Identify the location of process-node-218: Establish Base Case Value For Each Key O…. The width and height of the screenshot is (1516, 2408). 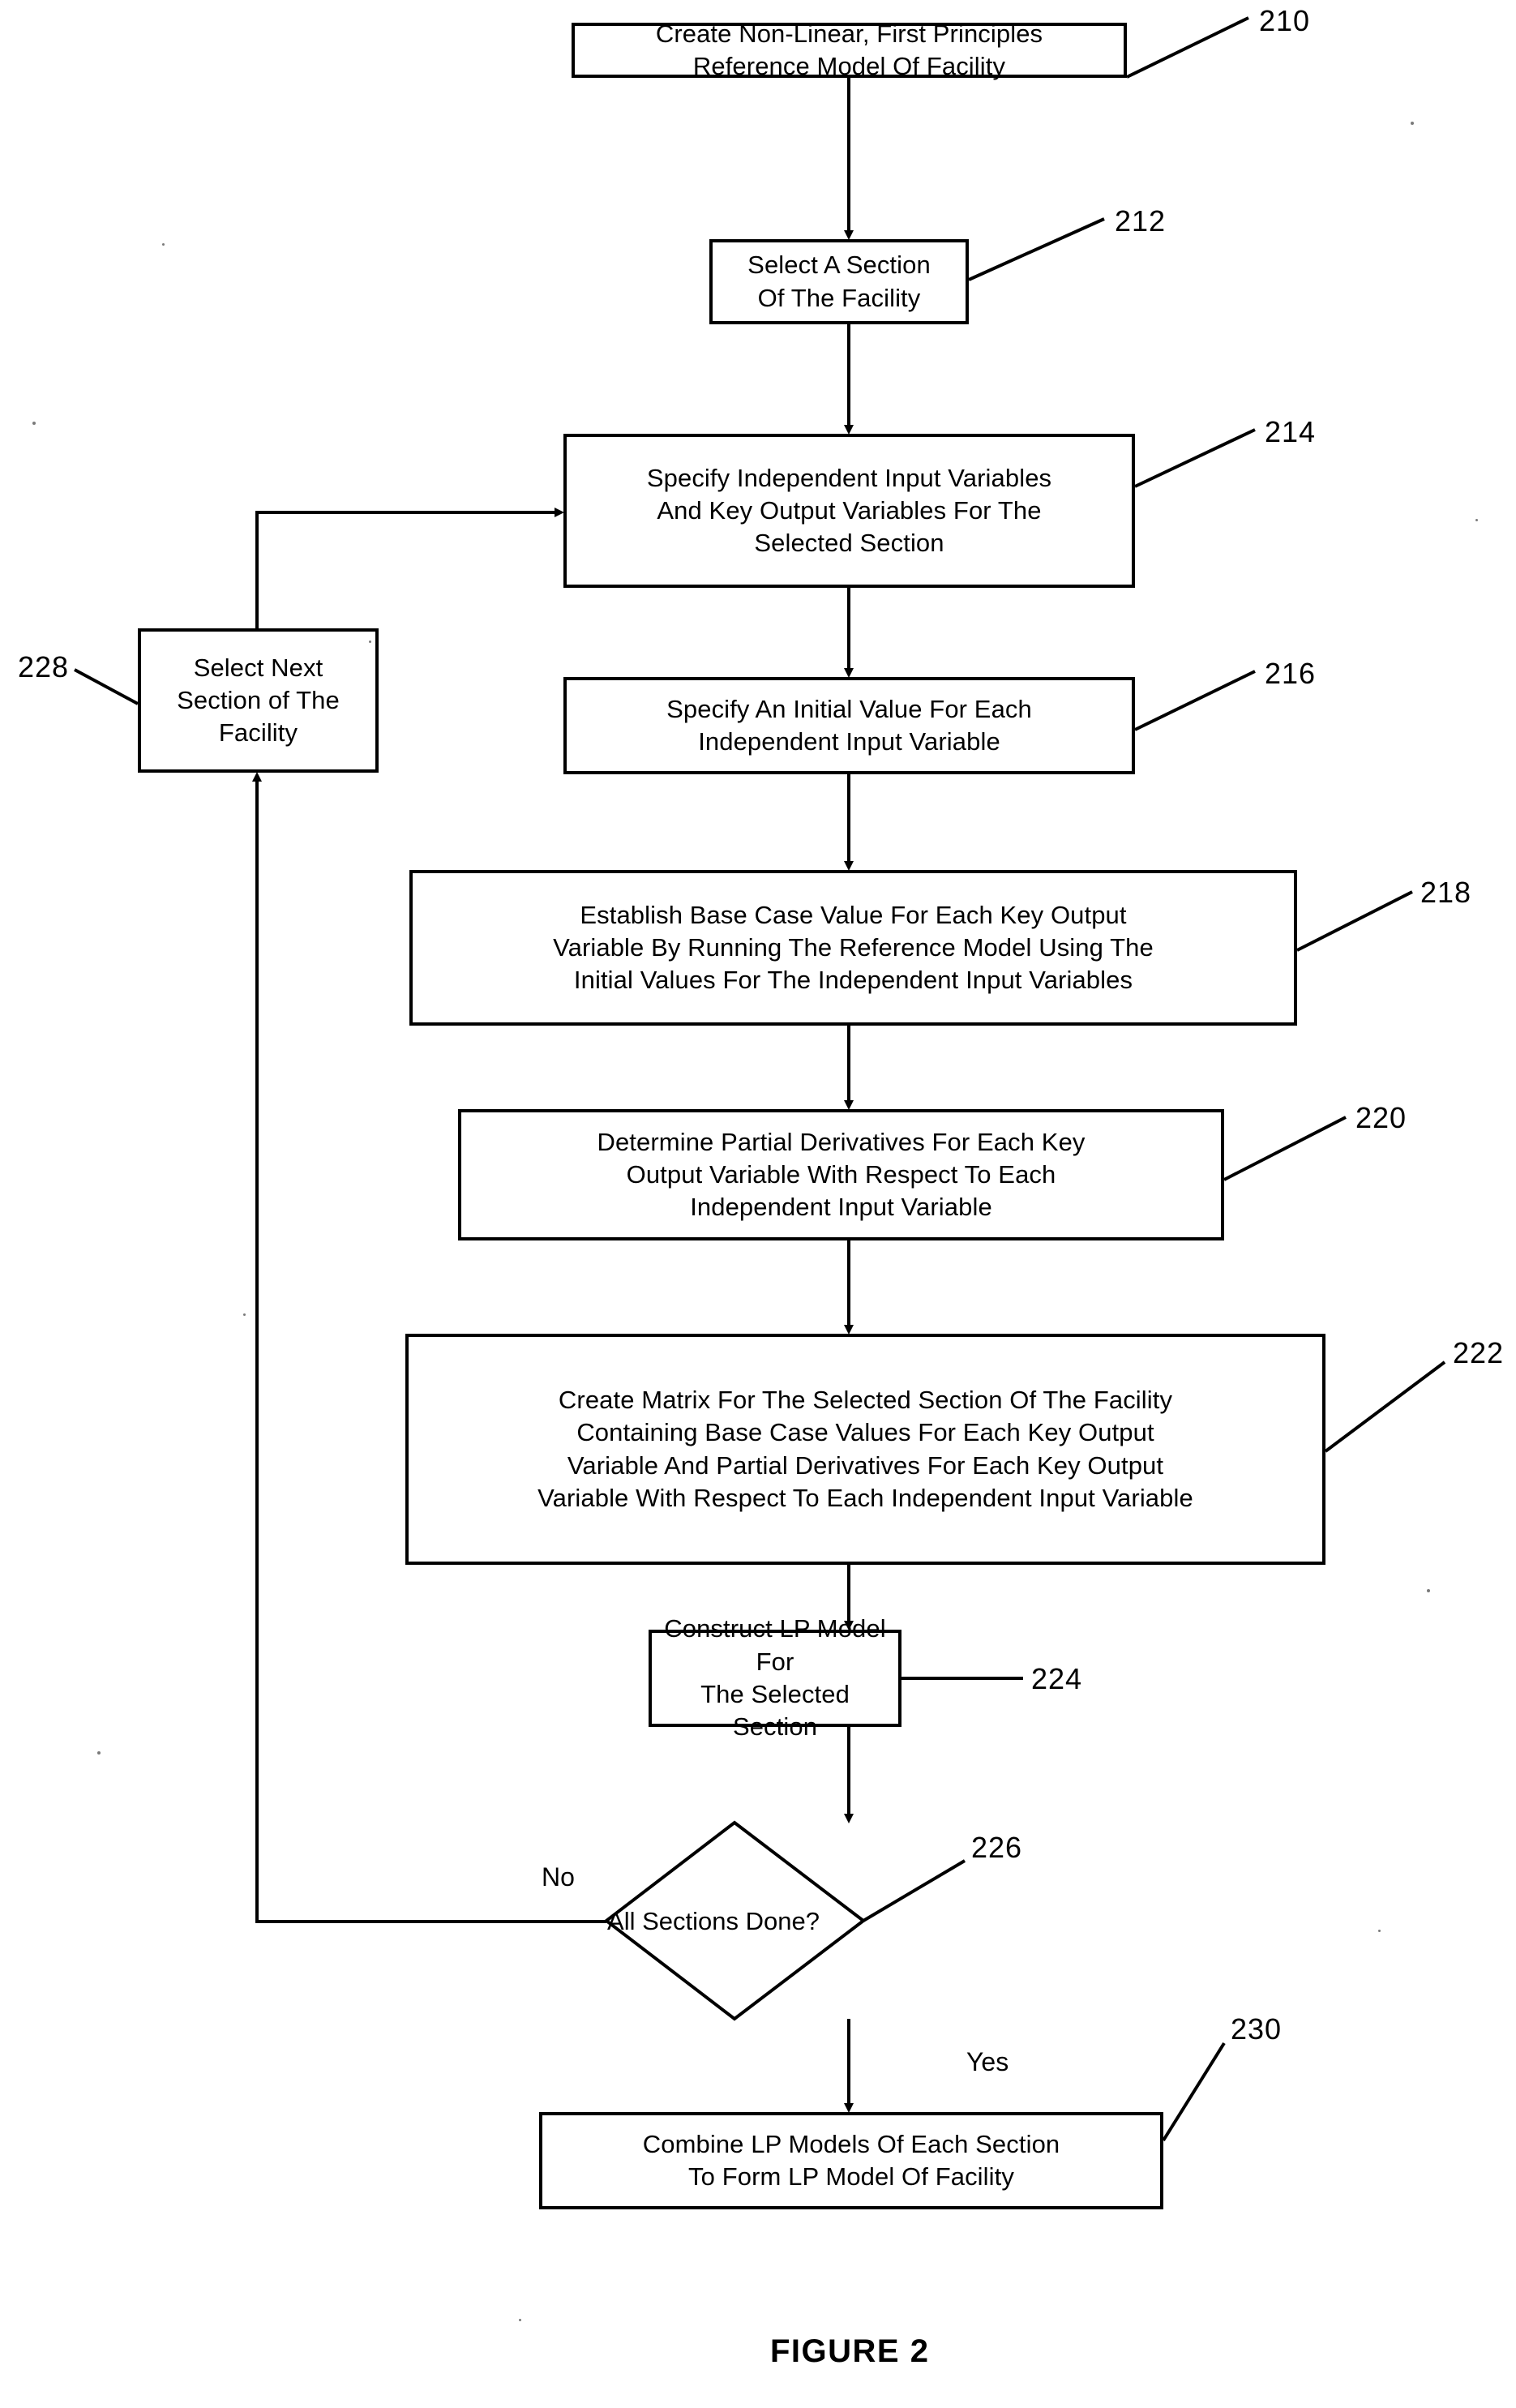
(853, 948).